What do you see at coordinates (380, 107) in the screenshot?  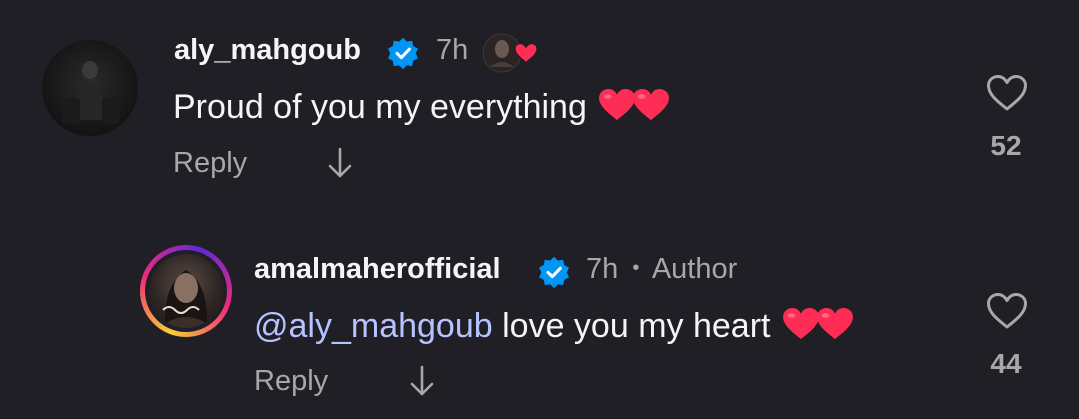 I see `comment-text: Proud of you my everything` at bounding box center [380, 107].